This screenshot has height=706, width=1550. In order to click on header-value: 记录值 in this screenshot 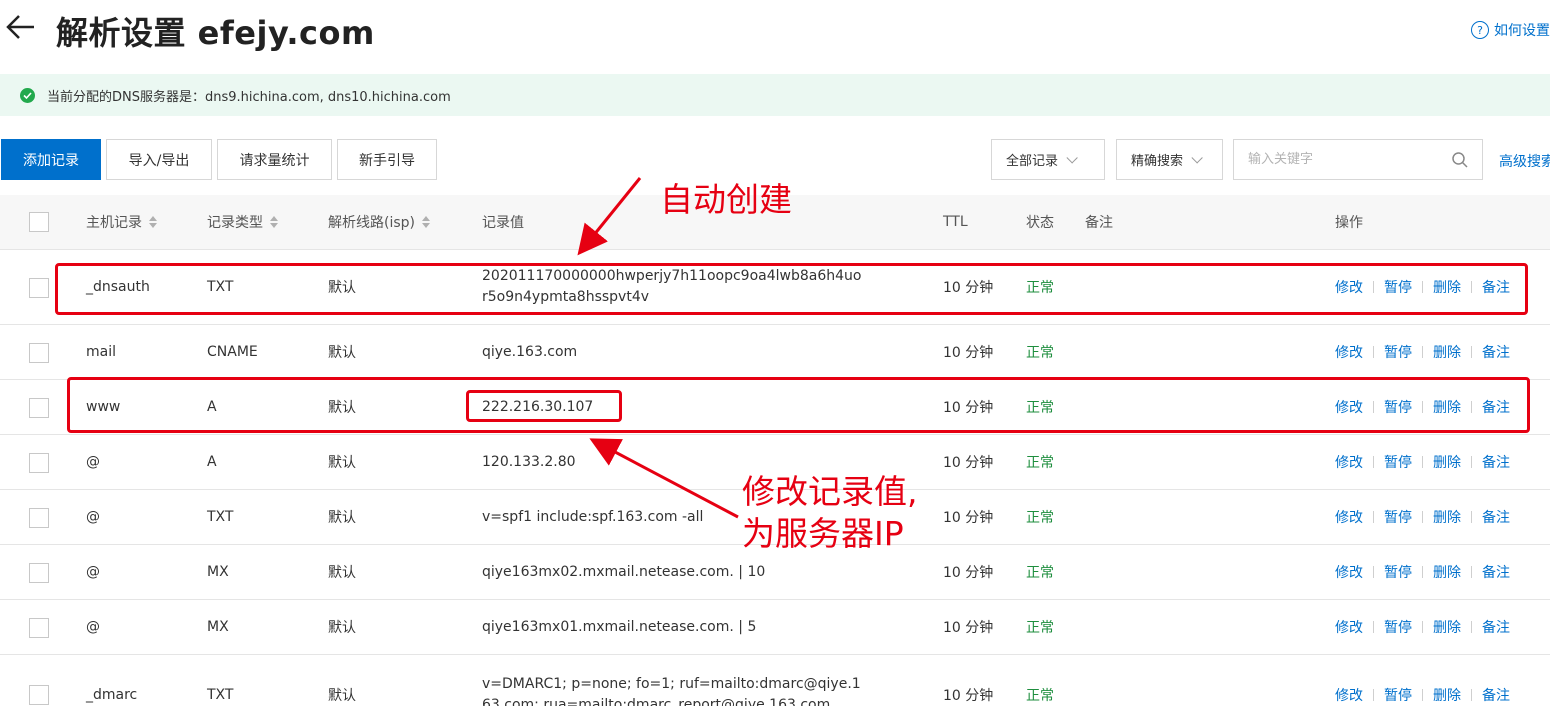, I will do `click(503, 223)`.